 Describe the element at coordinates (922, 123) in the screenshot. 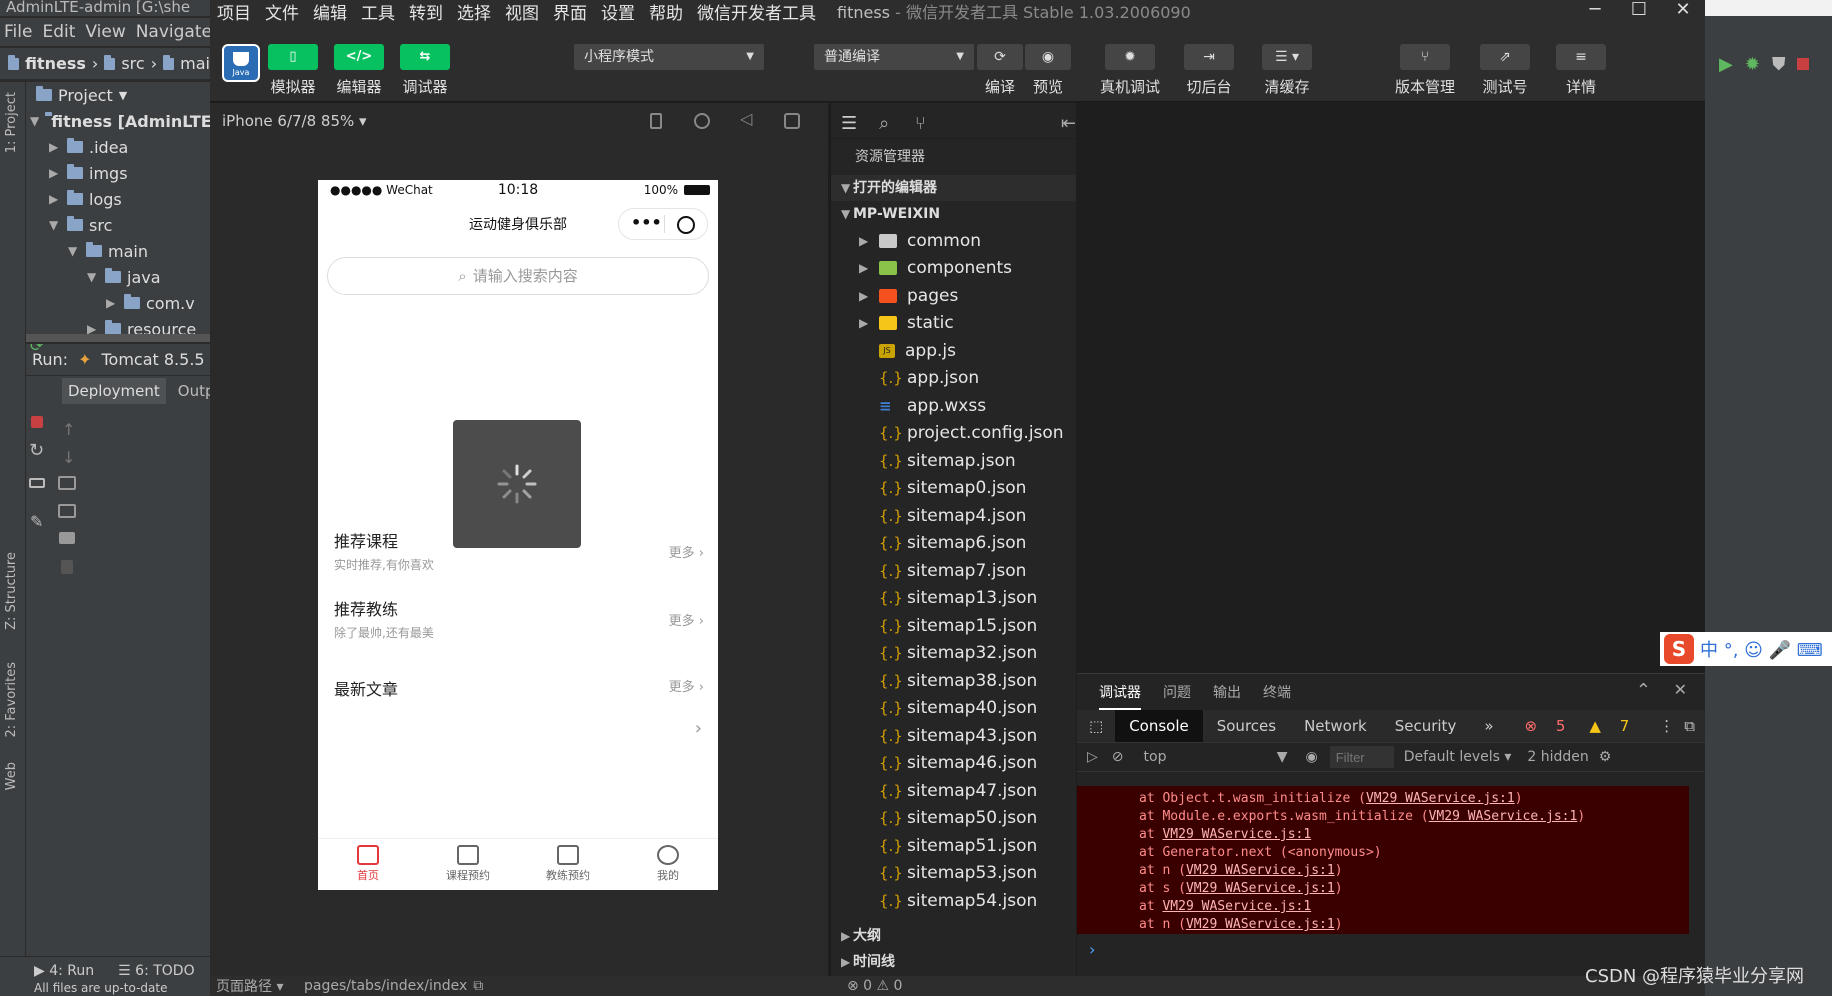

I see `git-branch-icon: ⑂` at that location.